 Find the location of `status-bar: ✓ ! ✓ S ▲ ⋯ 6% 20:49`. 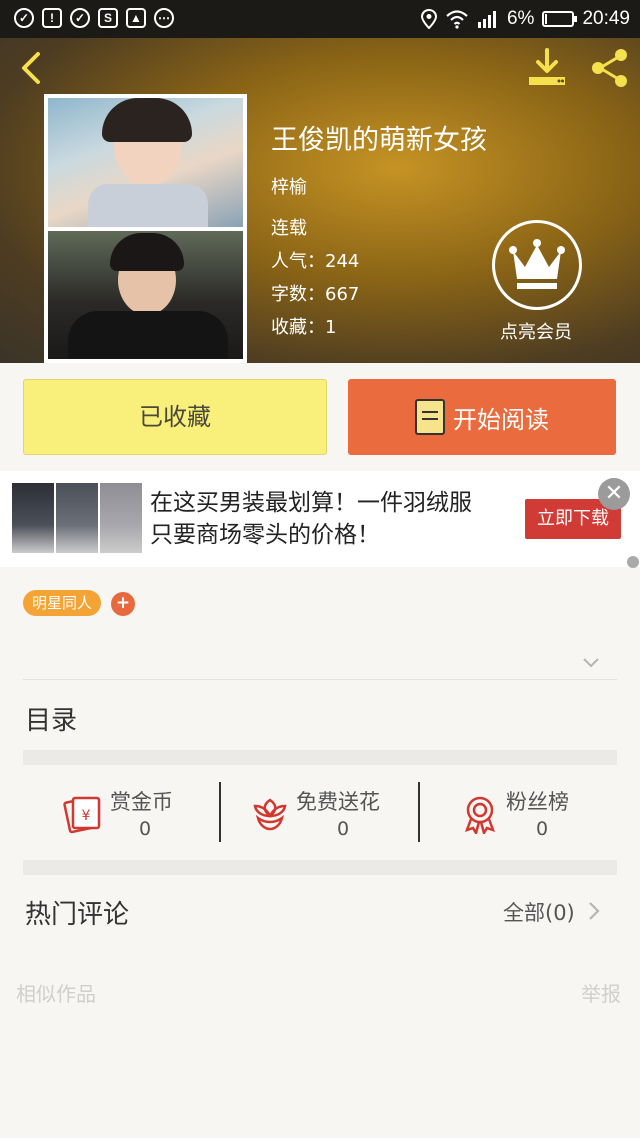

status-bar: ✓ ! ✓ S ▲ ⋯ 6% 20:49 is located at coordinates (320, 19).